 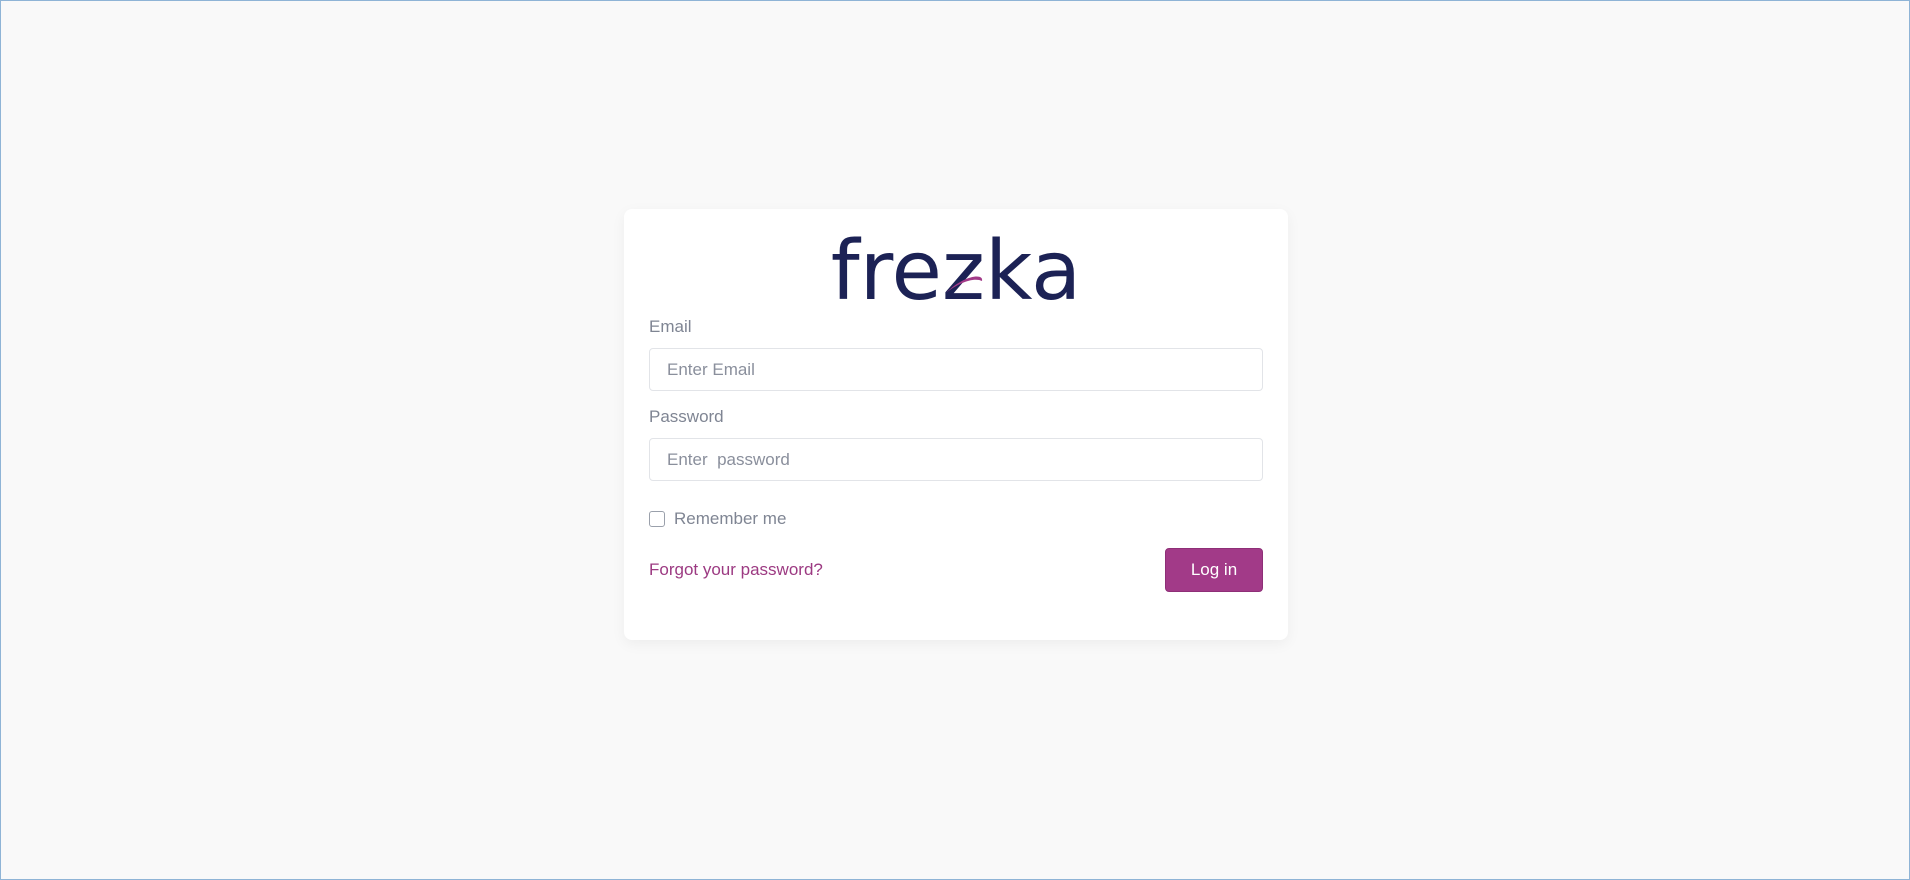 I want to click on password-field, so click(x=956, y=459).